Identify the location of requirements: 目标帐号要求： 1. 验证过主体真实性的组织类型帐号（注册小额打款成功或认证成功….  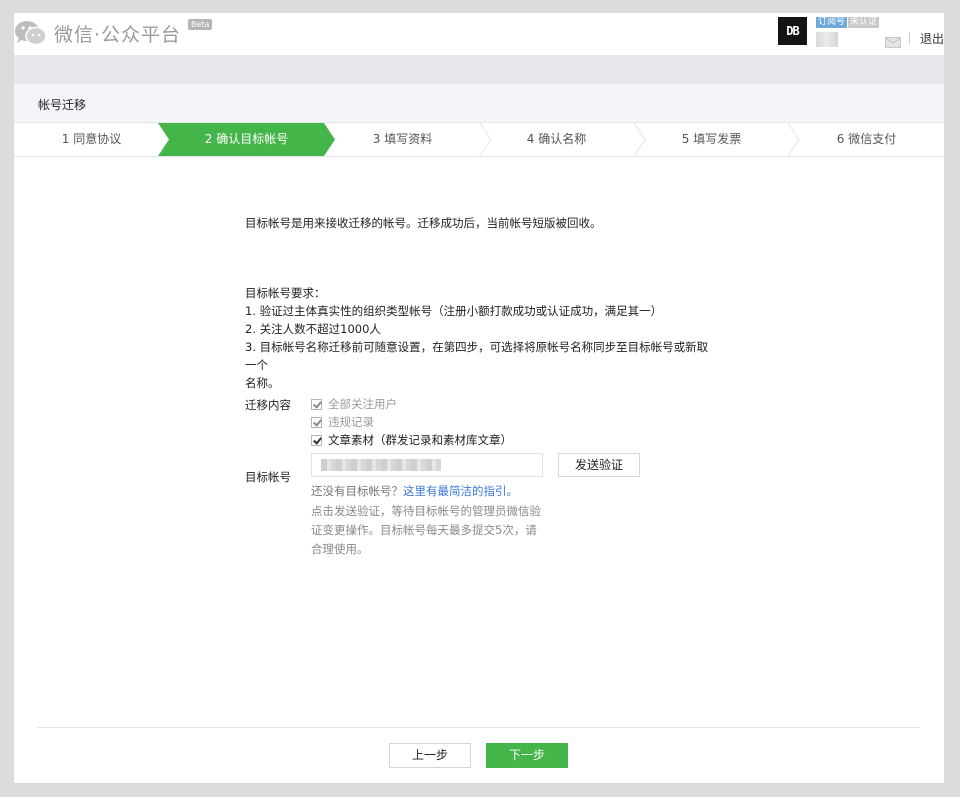
(480, 338).